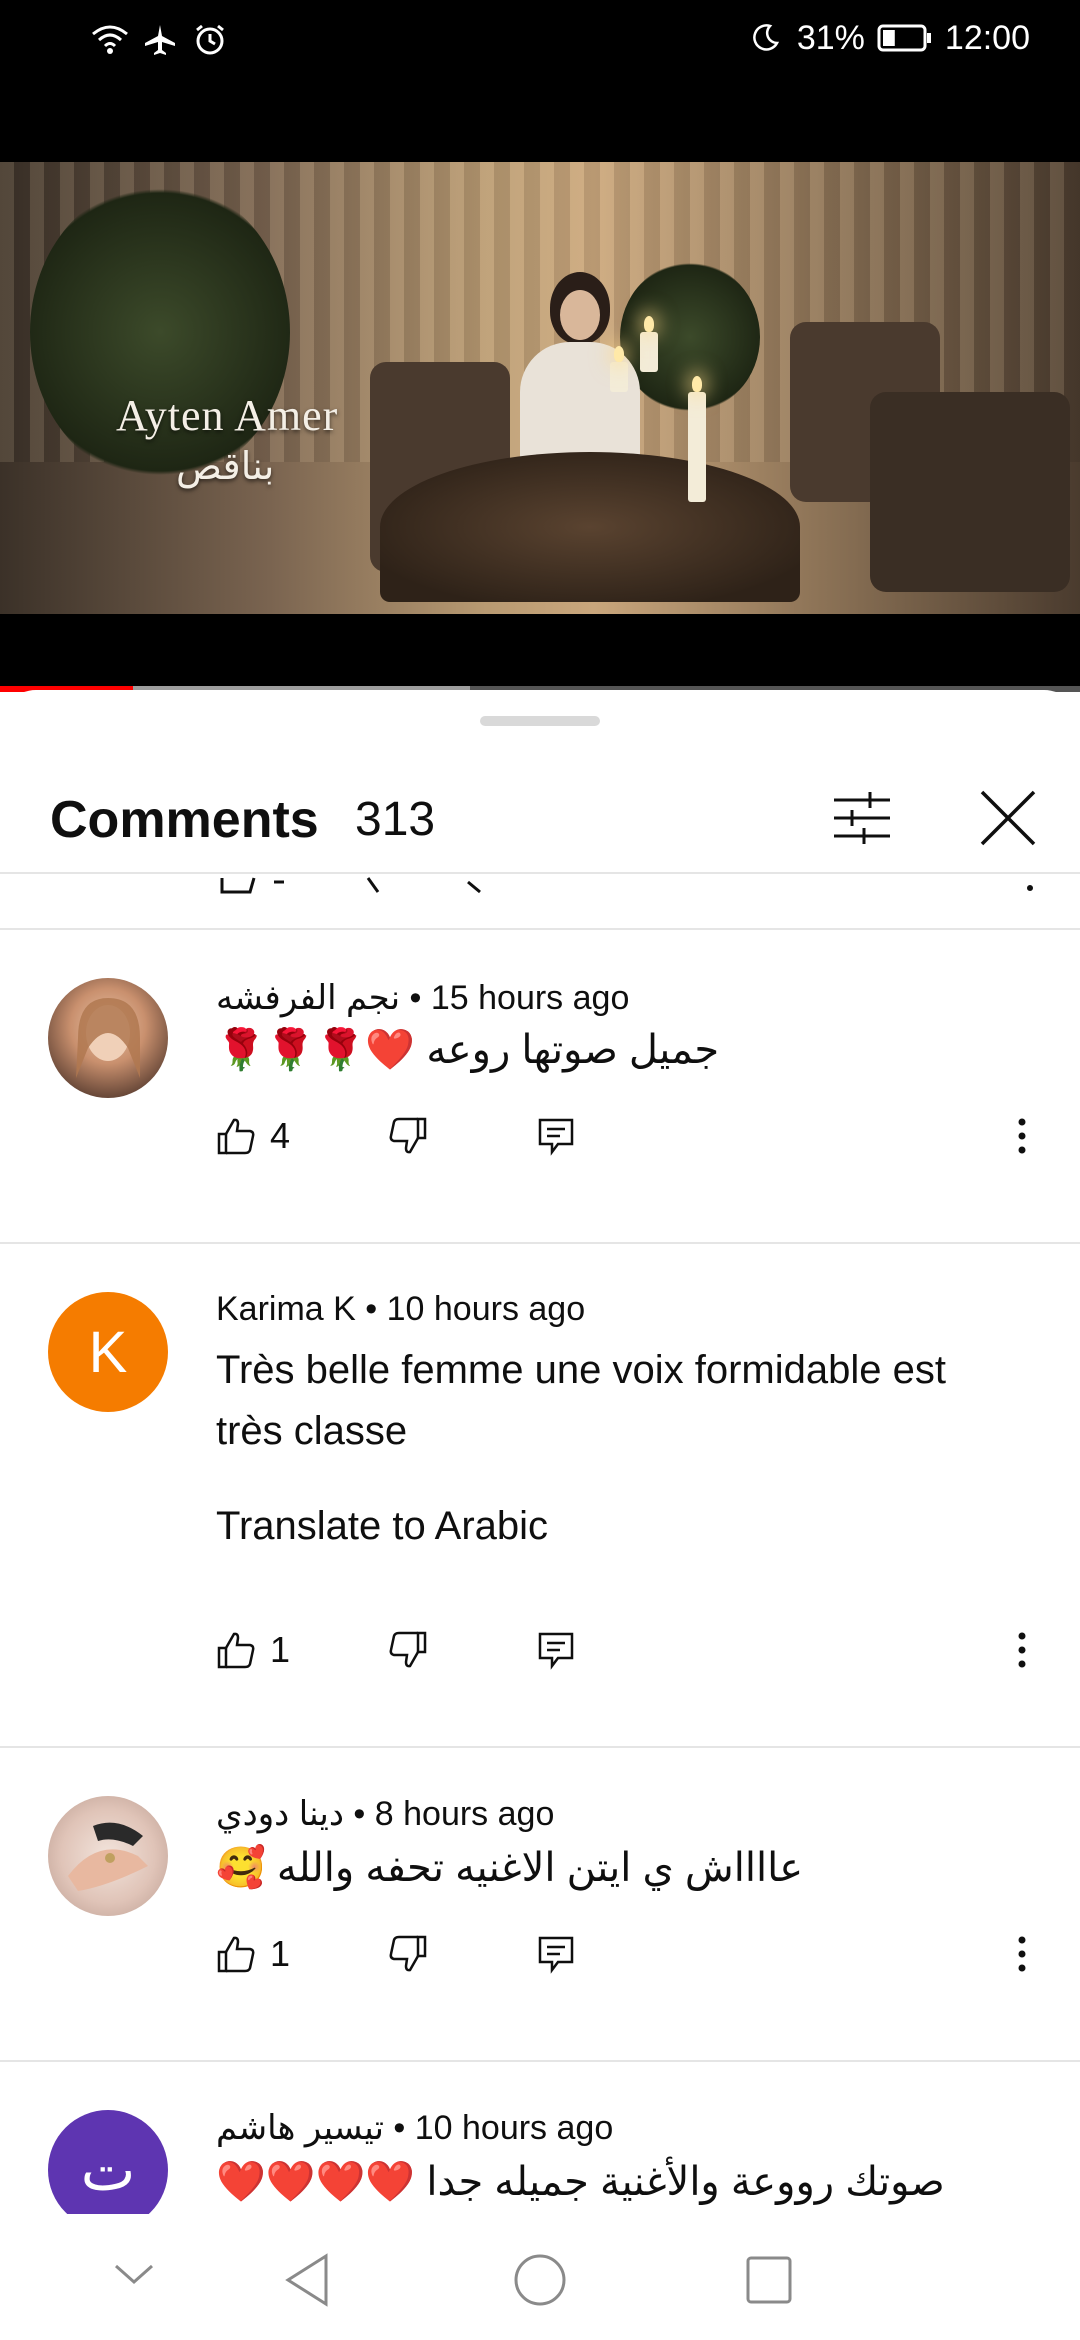 The width and height of the screenshot is (1080, 2340). I want to click on status-icons-right: 31% 12:00, so click(887, 38).